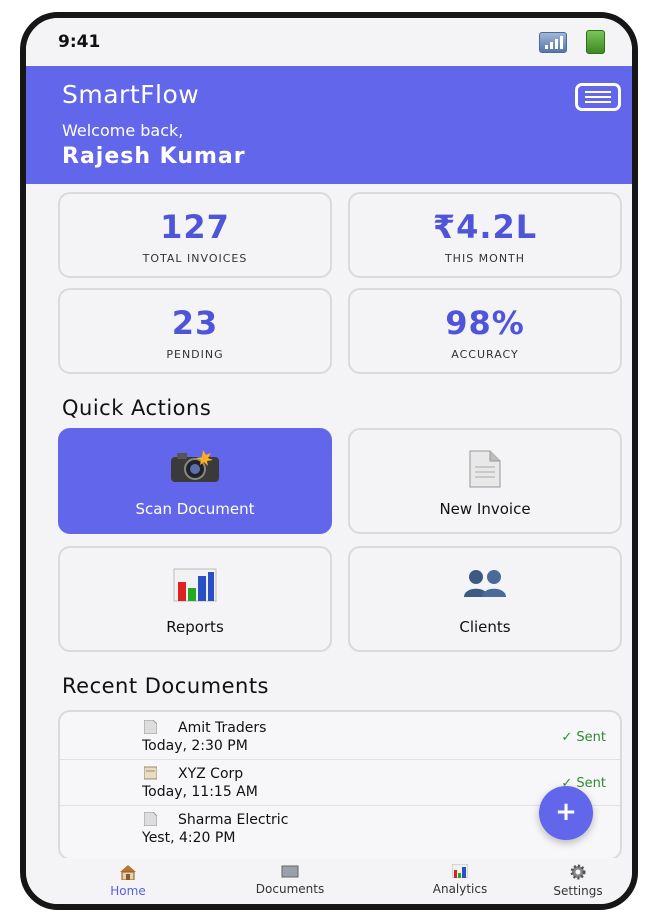  I want to click on recent-documents-title: Recent Documents, so click(165, 686).